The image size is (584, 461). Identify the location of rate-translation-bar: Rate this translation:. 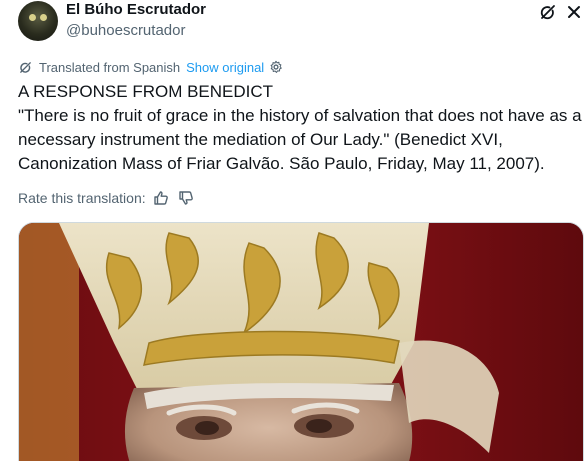
(106, 198).